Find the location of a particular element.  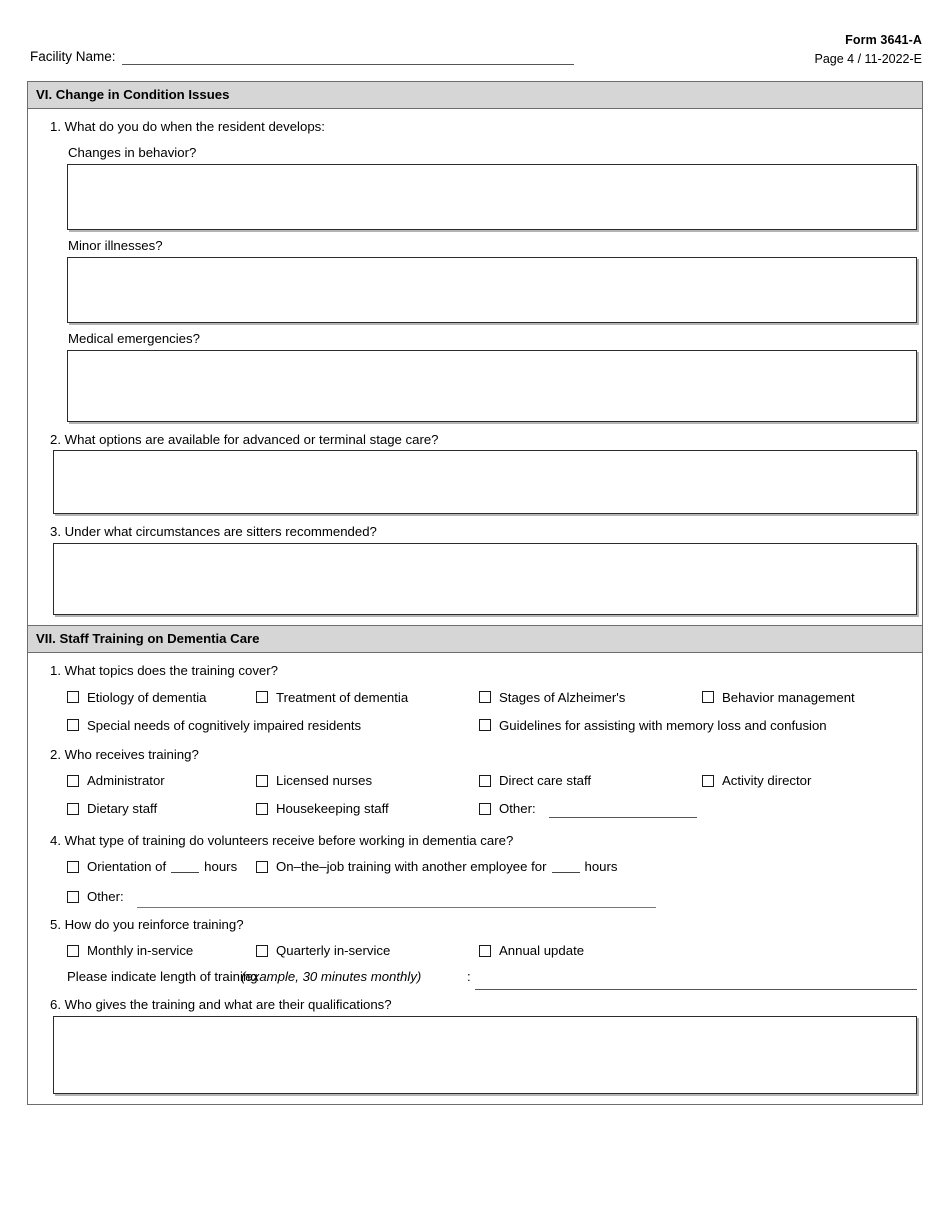

question-vi-1b-label: Minor illnesses? is located at coordinates (115, 245).